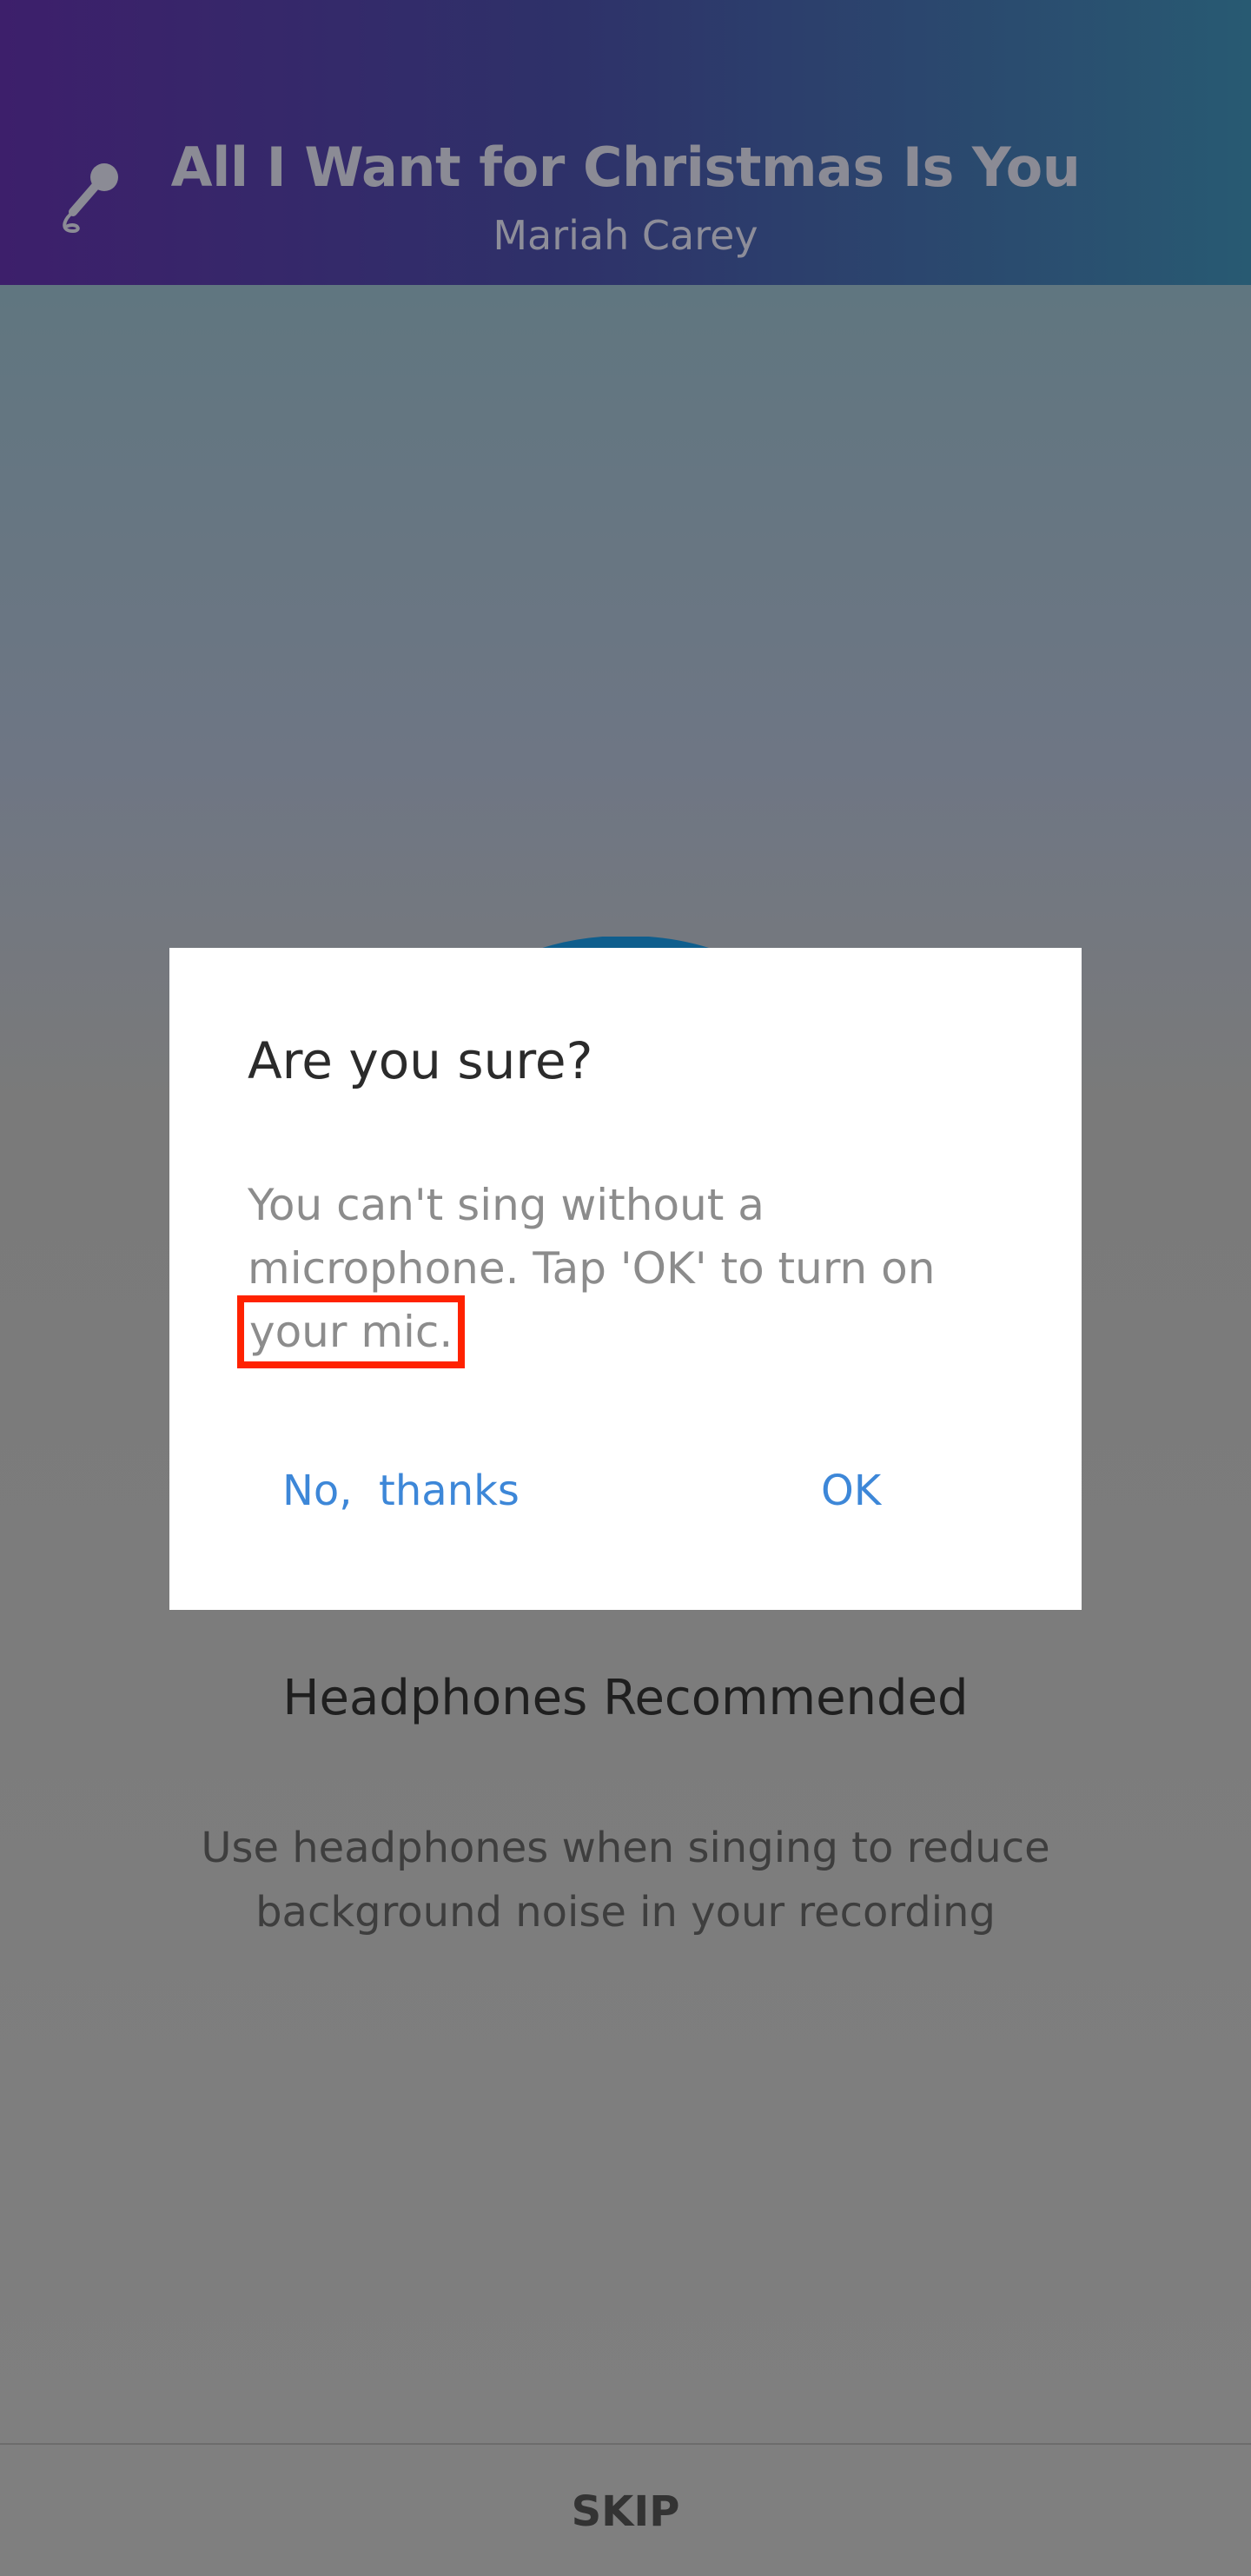 This screenshot has width=1251, height=2576. I want to click on description-line-1: Use headphones when singing to reduce, so click(625, 1848).